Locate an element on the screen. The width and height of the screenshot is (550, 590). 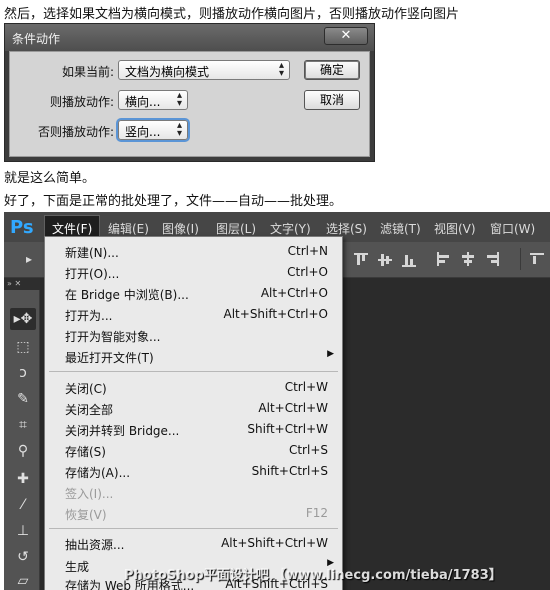
menu-item-save: 存储(S) Ctrl+S is located at coordinates (193, 450).